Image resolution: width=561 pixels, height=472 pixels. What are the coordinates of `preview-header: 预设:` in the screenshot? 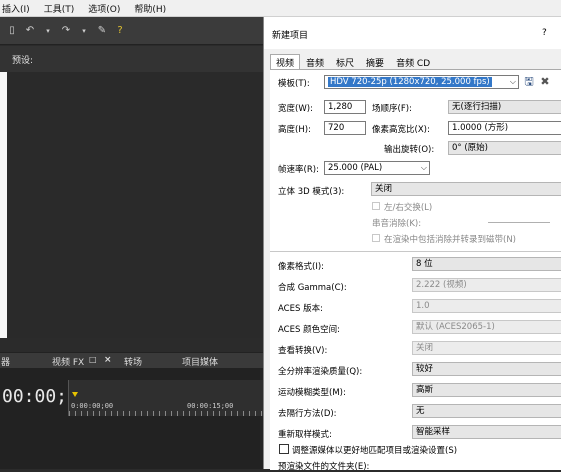 It's located at (131, 59).